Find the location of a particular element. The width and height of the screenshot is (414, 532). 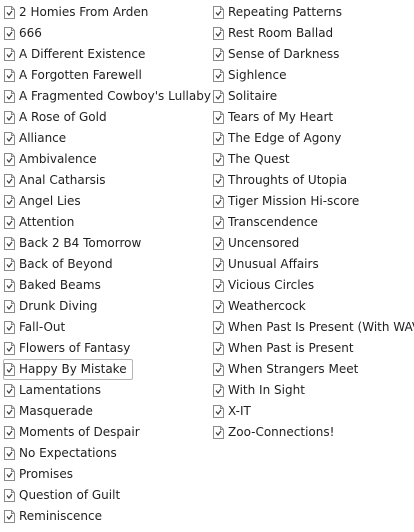

file-list-item: When Past Is Present (With WAVE) is located at coordinates (313, 327).